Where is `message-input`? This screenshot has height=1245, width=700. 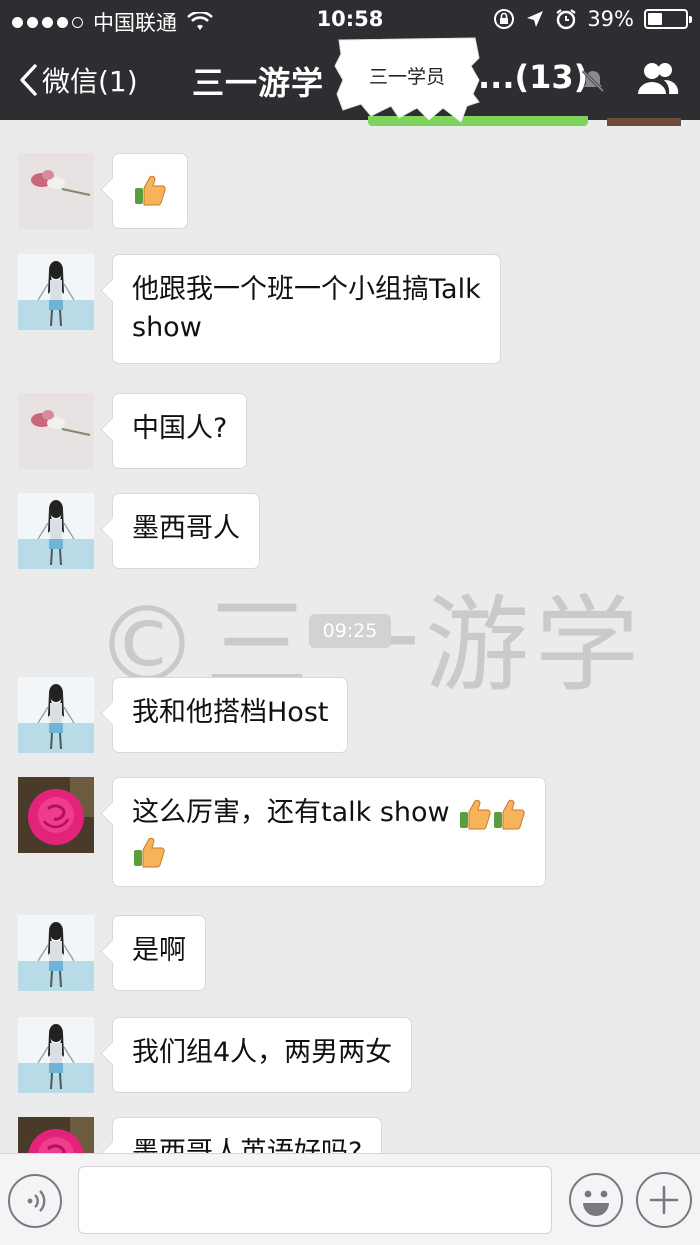 message-input is located at coordinates (315, 1200).